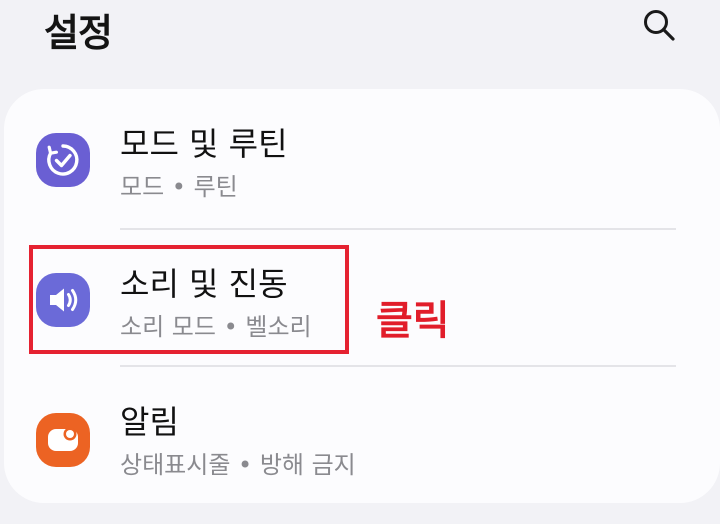  I want to click on search-button, so click(659, 25).